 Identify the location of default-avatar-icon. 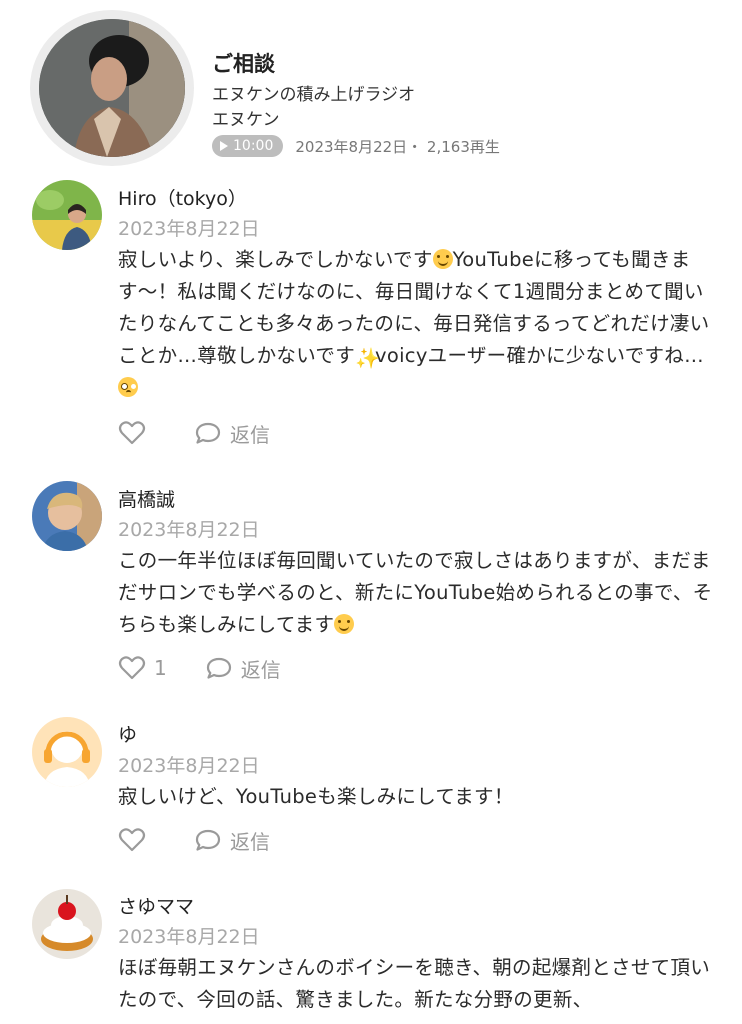
(67, 752).